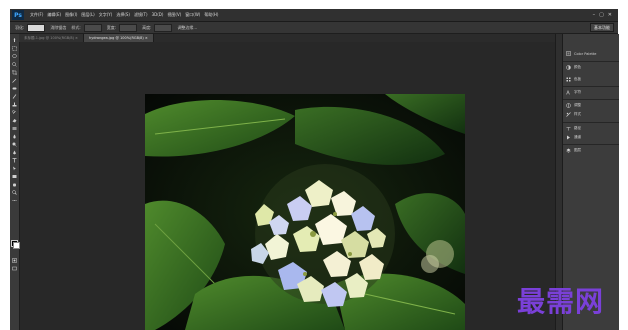  I want to click on height-label: 高度:, so click(147, 27).